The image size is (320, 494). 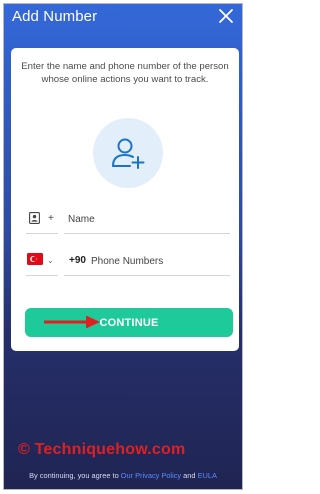 I want to click on turkey-flag-icon, so click(x=35, y=259).